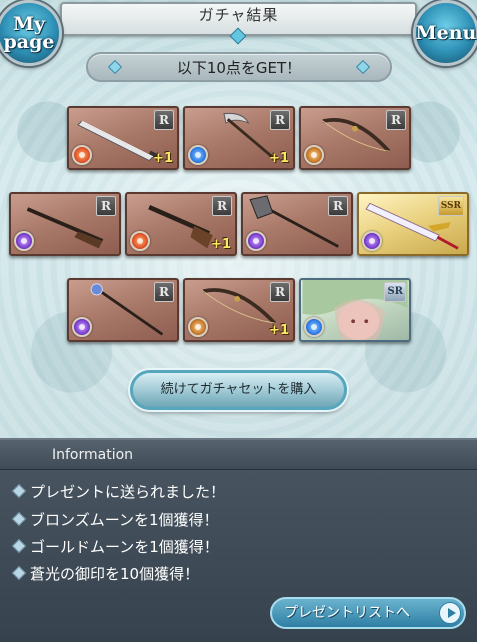  I want to click on information-title: Information, so click(93, 455).